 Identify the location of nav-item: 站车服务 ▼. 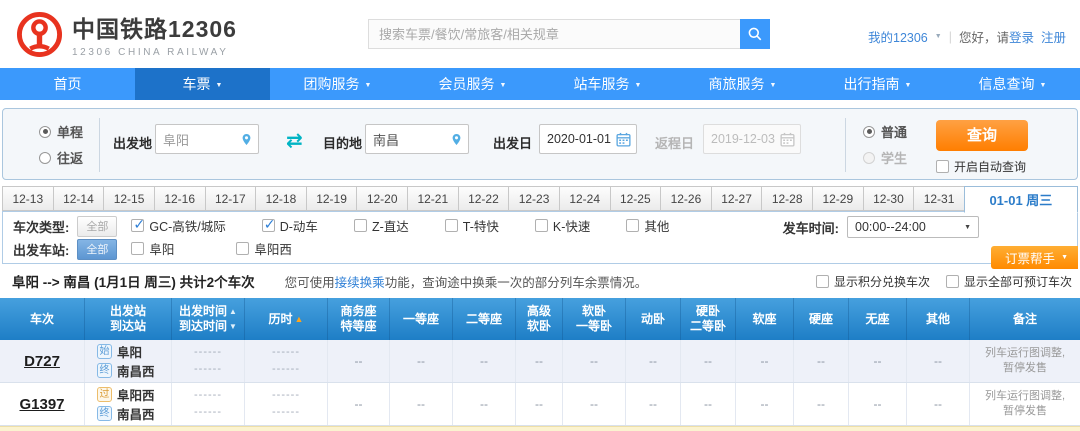
(607, 84).